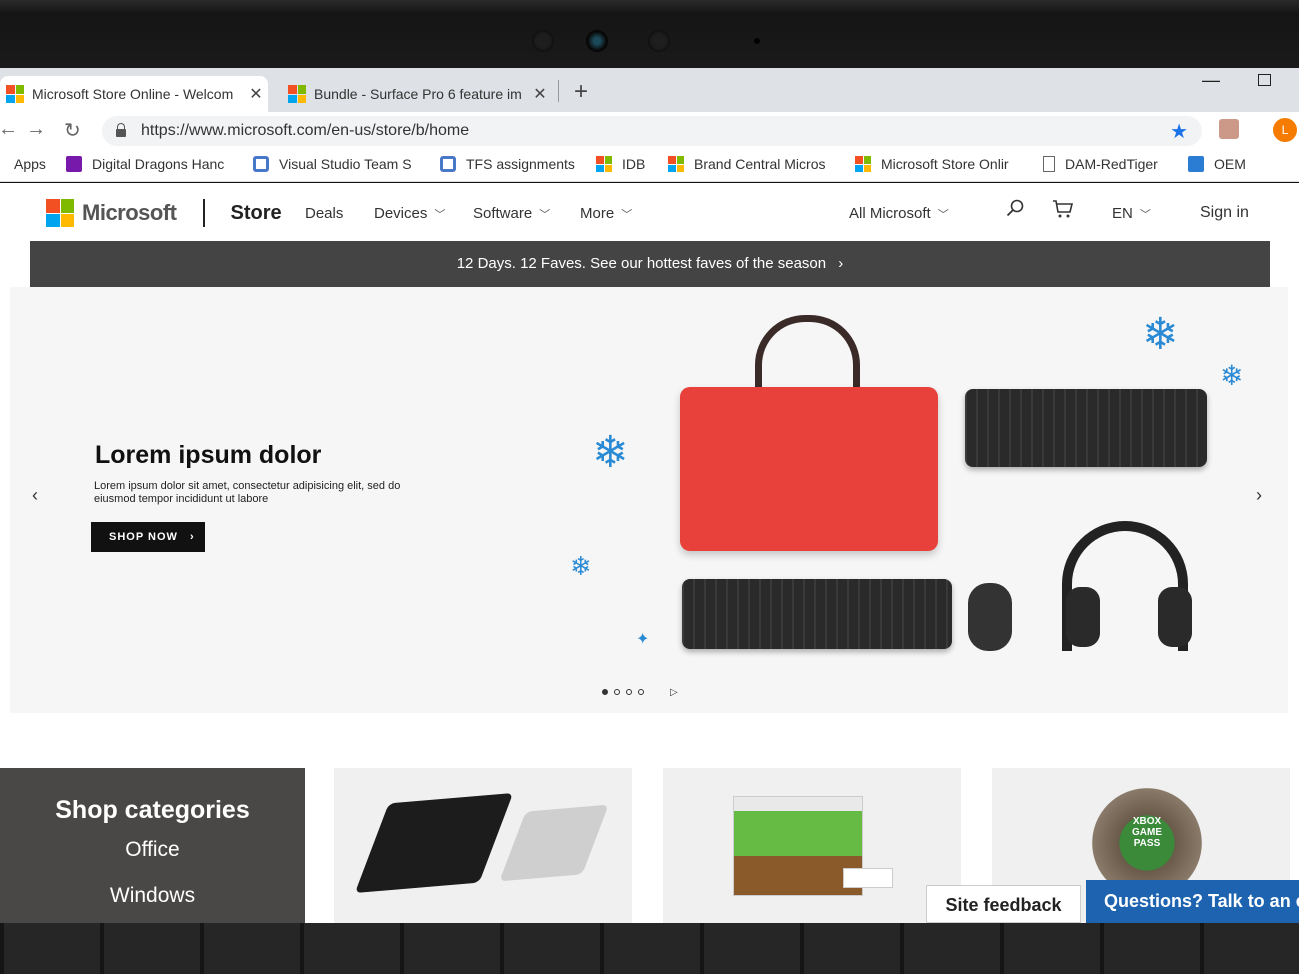  What do you see at coordinates (1285, 130) in the screenshot?
I see `profile-avatar: L` at bounding box center [1285, 130].